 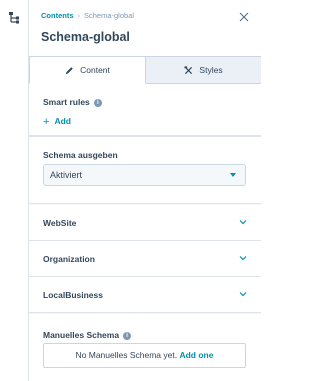 What do you see at coordinates (145, 295) in the screenshot?
I see `accordion-localbusiness: LocalBusiness` at bounding box center [145, 295].